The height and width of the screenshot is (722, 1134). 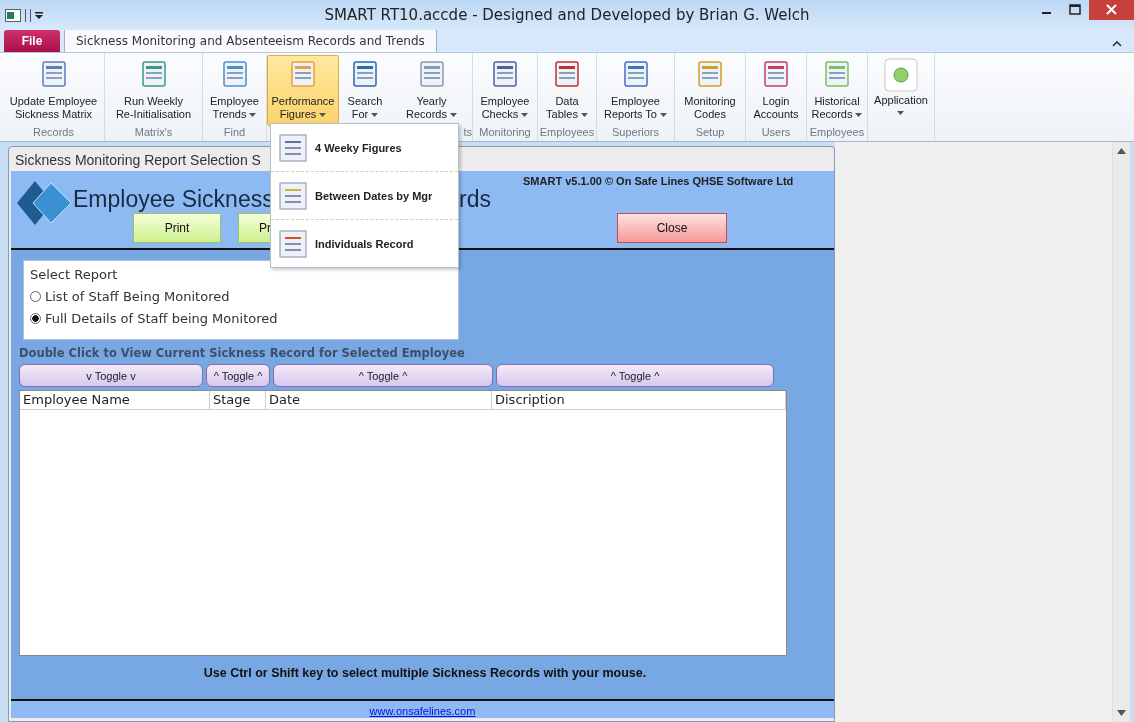 What do you see at coordinates (635, 90) in the screenshot?
I see `ribbon-button: Employee Reports To` at bounding box center [635, 90].